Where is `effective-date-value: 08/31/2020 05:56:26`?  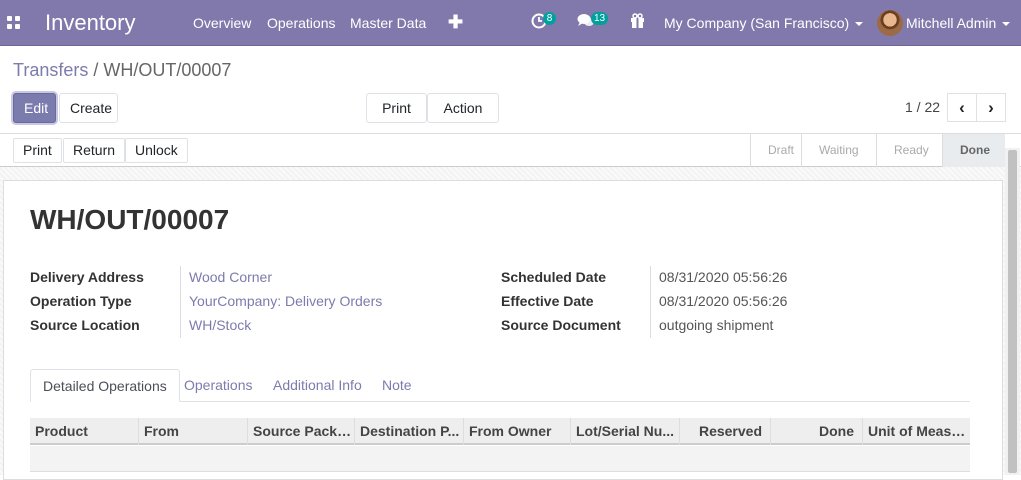 effective-date-value: 08/31/2020 05:56:26 is located at coordinates (723, 301).